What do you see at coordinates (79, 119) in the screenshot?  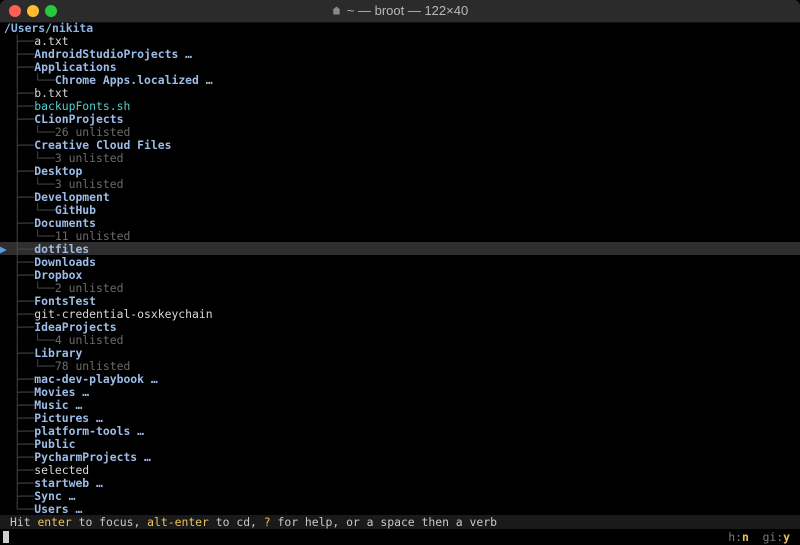 I see `entry-name: CLionProjects` at bounding box center [79, 119].